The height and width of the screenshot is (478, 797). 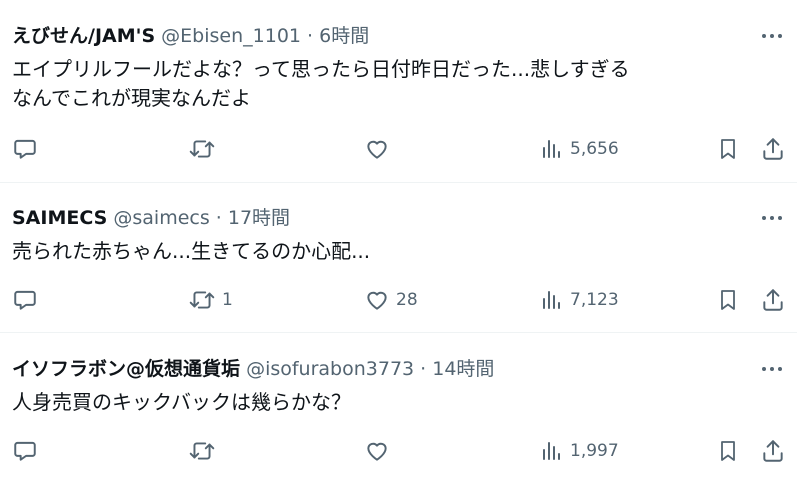 I want to click on handle-and-time: @saimecs · 17時間, so click(x=201, y=218).